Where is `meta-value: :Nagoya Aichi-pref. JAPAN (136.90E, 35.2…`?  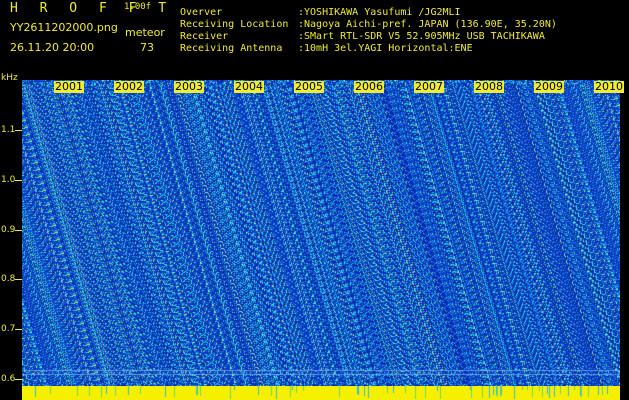 meta-value: :Nagoya Aichi-pref. JAPAN (136.90E, 35.2… is located at coordinates (427, 24).